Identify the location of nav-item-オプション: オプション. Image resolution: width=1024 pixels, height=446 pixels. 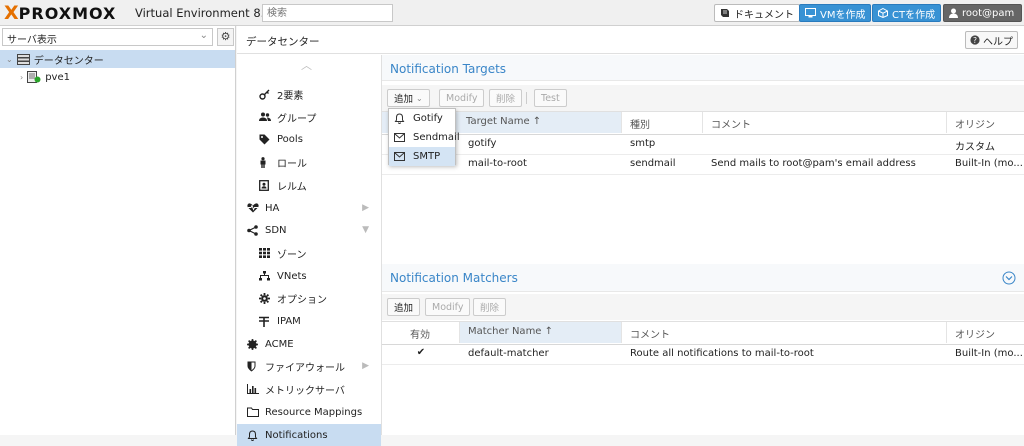
(309, 298).